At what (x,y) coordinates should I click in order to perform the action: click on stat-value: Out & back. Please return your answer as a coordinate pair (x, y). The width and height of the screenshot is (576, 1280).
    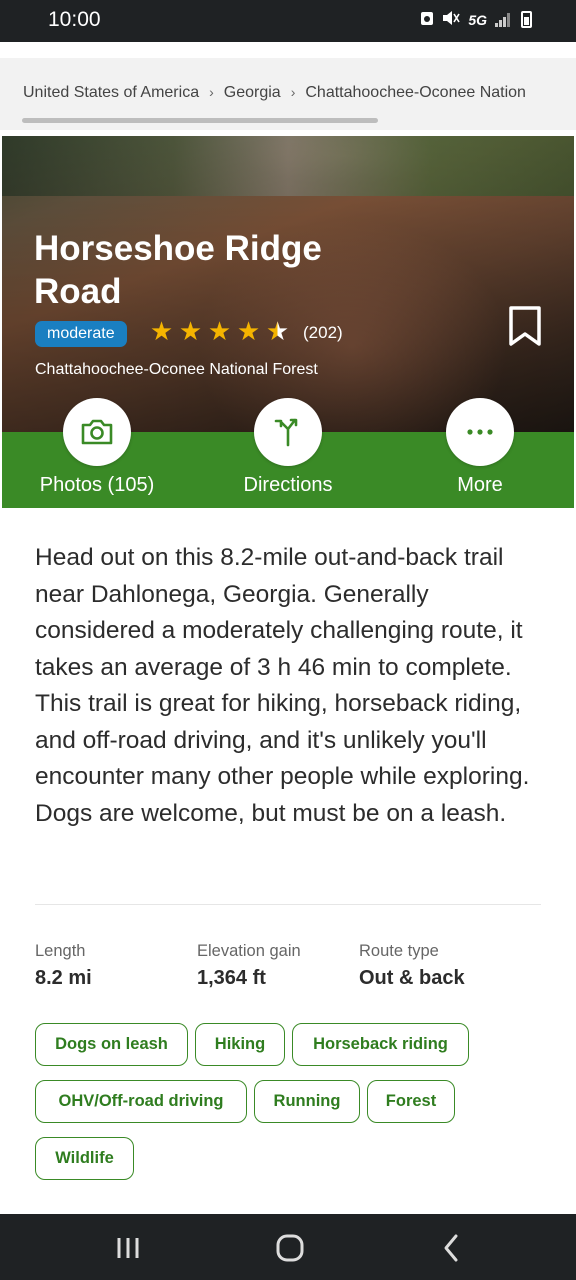
    Looking at the image, I should click on (412, 978).